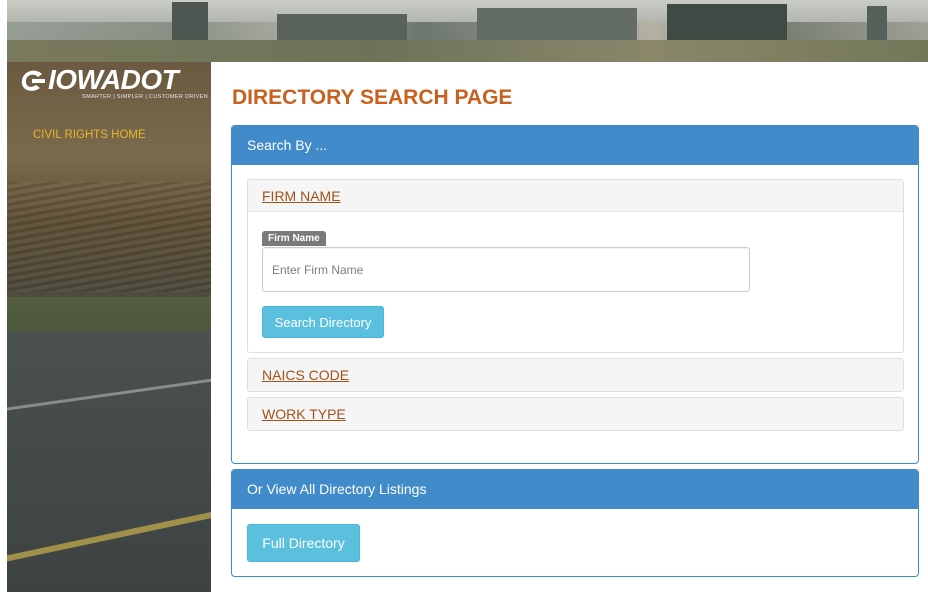 The height and width of the screenshot is (592, 928). What do you see at coordinates (89, 135) in the screenshot?
I see `nav-civil-rights-home: CIVIL RIGHTS HOME` at bounding box center [89, 135].